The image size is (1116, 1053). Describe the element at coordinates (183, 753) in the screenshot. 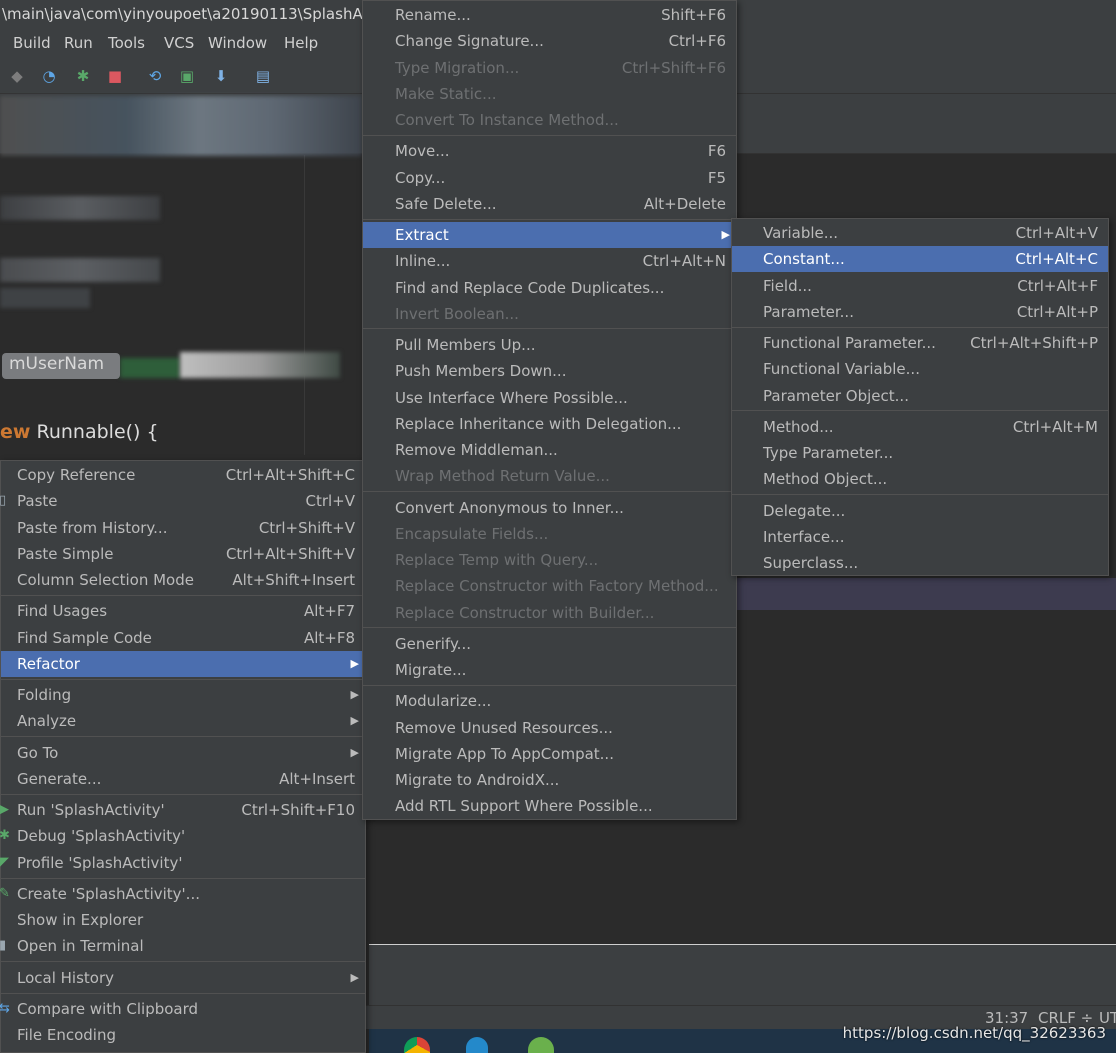

I see `menu-item-go-to: Go To ▶` at that location.